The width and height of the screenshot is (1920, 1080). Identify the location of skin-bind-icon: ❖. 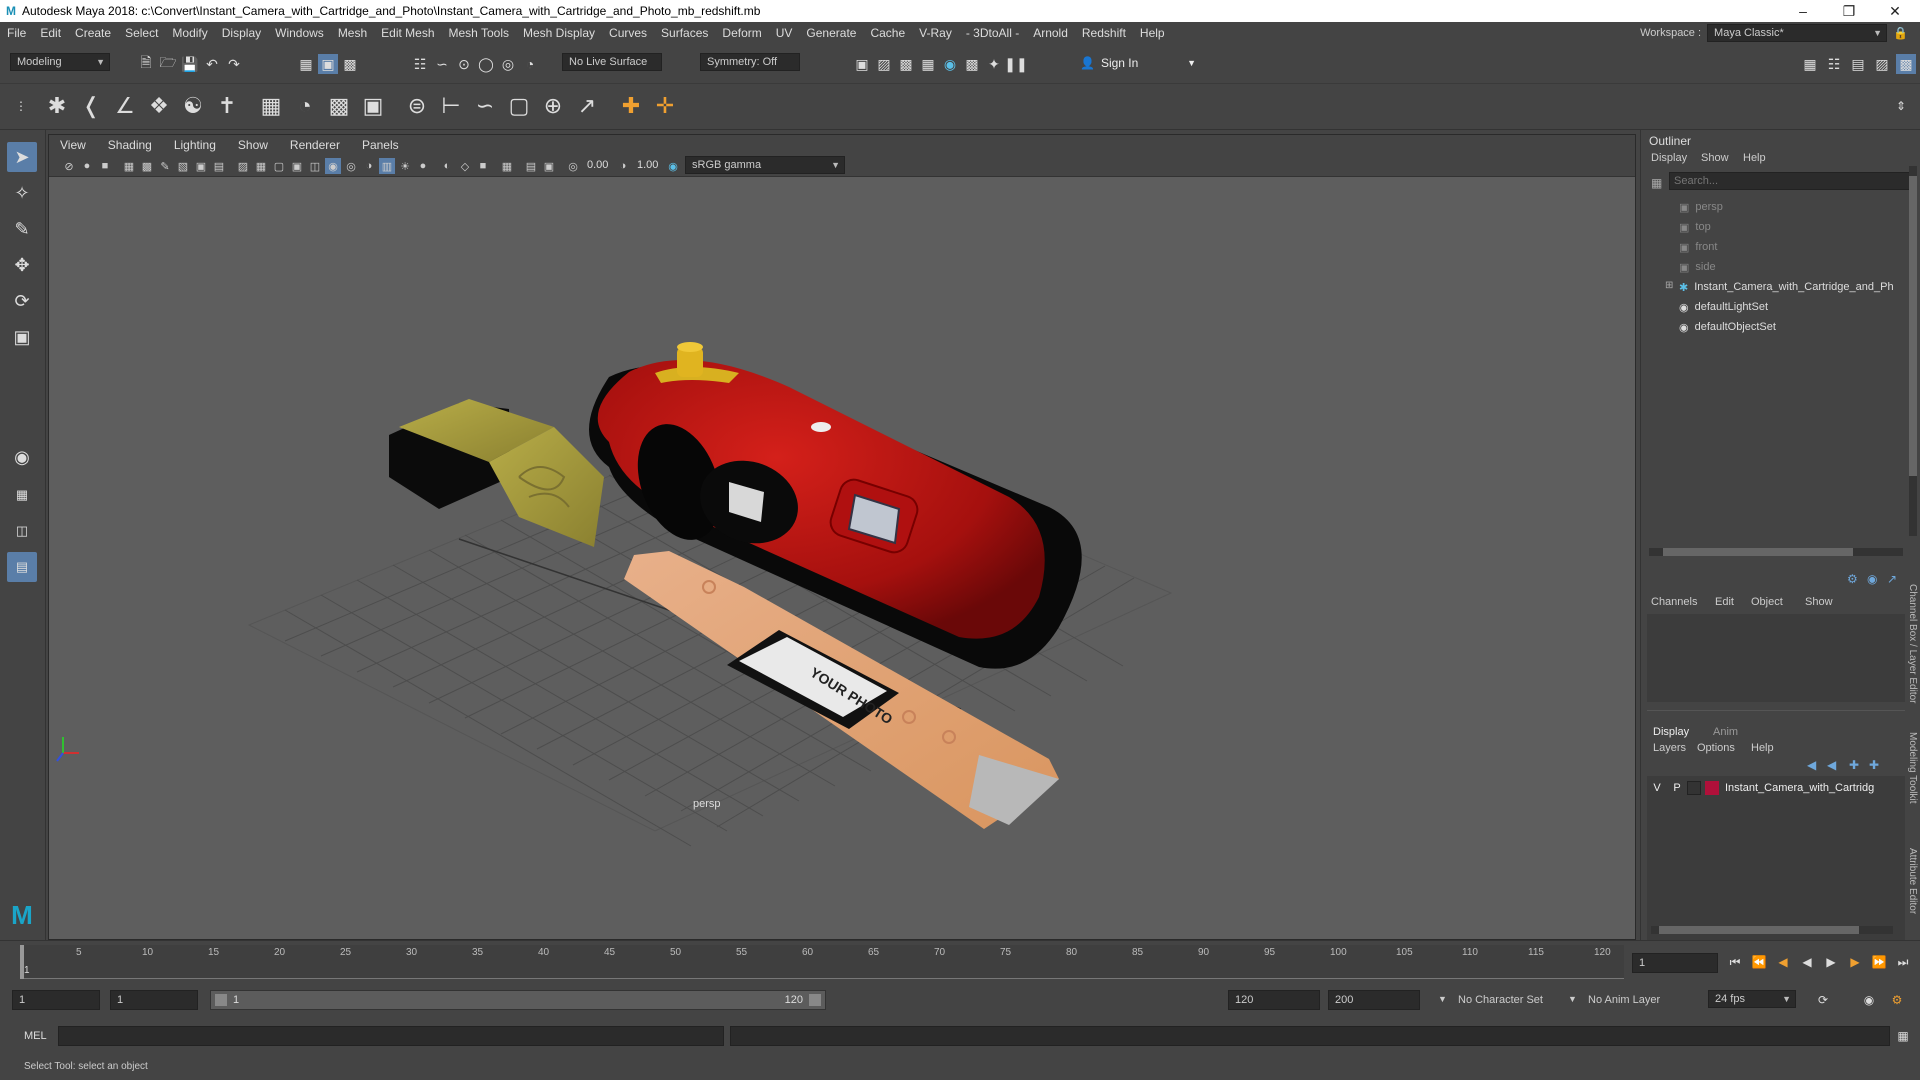
(159, 106).